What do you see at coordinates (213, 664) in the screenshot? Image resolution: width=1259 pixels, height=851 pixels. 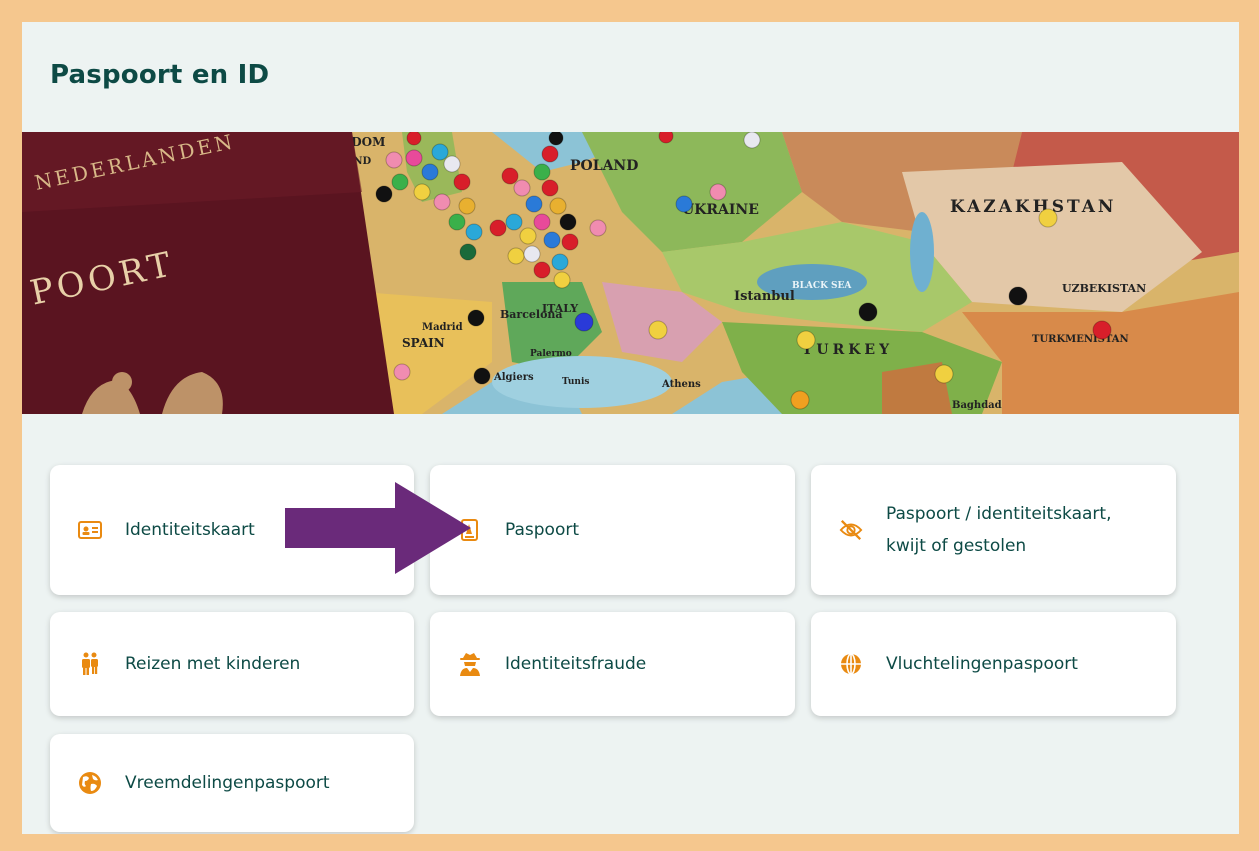 I see `tile-label: Reizen met kinderen` at bounding box center [213, 664].